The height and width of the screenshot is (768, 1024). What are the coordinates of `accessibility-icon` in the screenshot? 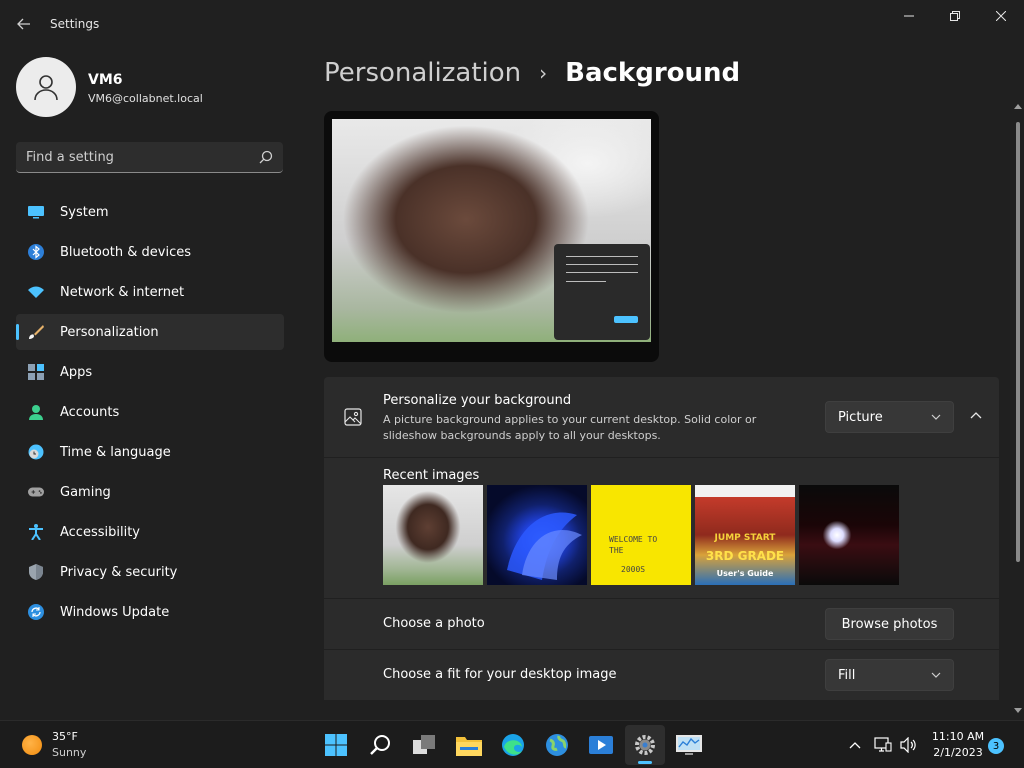 It's located at (36, 532).